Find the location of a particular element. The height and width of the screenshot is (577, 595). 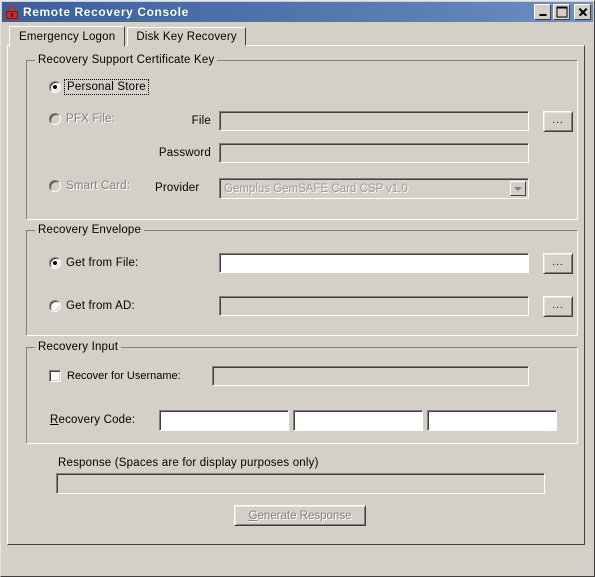

smart-card-provider-select: Gemplus GemSAFE Card CSP v1.0 is located at coordinates (374, 188).